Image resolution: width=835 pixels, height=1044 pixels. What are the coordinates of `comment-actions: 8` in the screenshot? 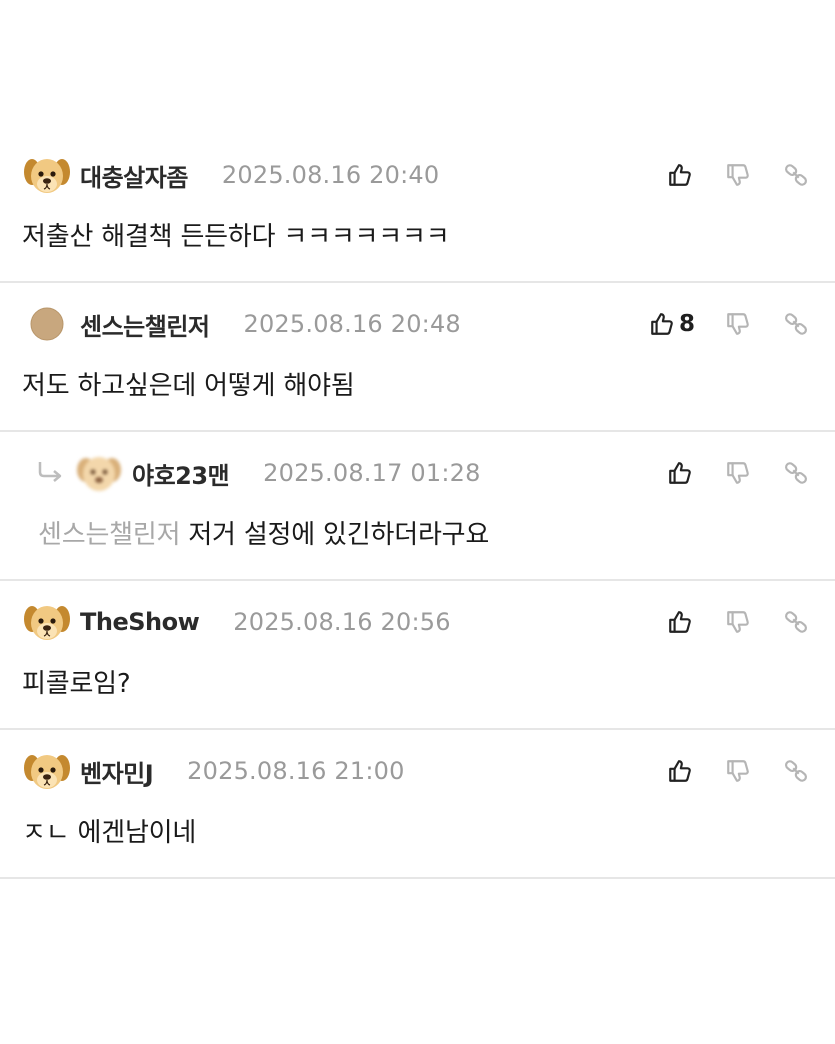 It's located at (730, 324).